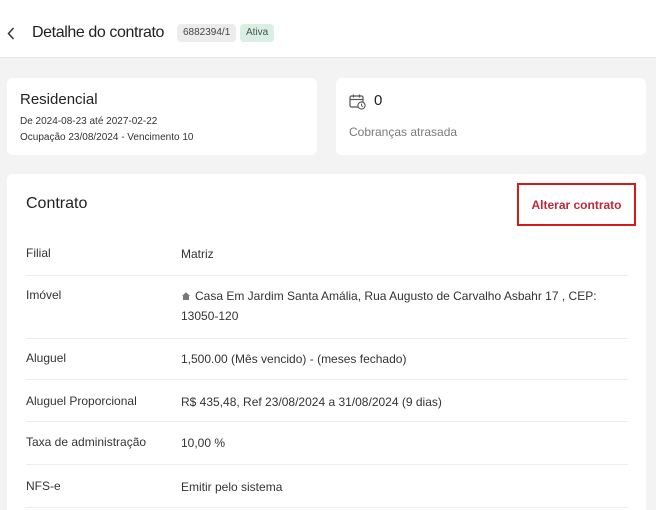 Image resolution: width=656 pixels, height=510 pixels. Describe the element at coordinates (491, 116) in the screenshot. I see `overdue-card: 0 Cobranças atrasada` at that location.